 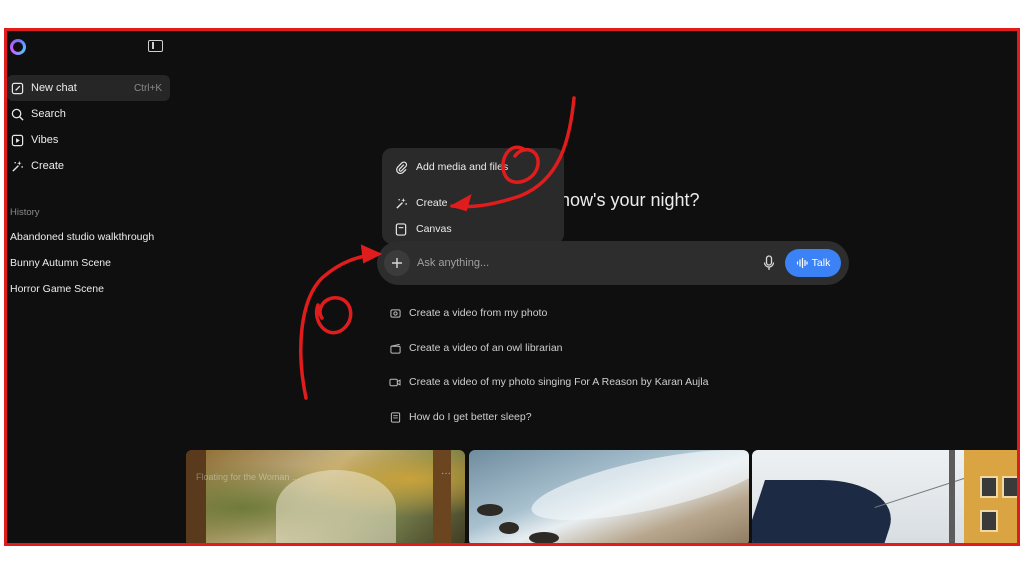 I want to click on suggestion-label: Create a video from my photo, so click(x=478, y=313).